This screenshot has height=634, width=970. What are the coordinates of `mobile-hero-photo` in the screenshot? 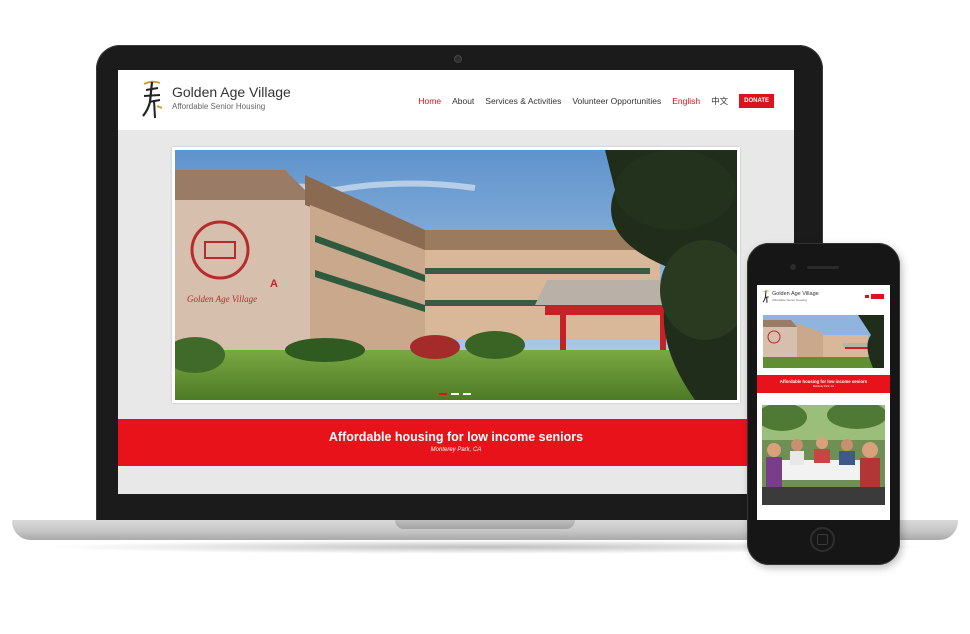 It's located at (823, 341).